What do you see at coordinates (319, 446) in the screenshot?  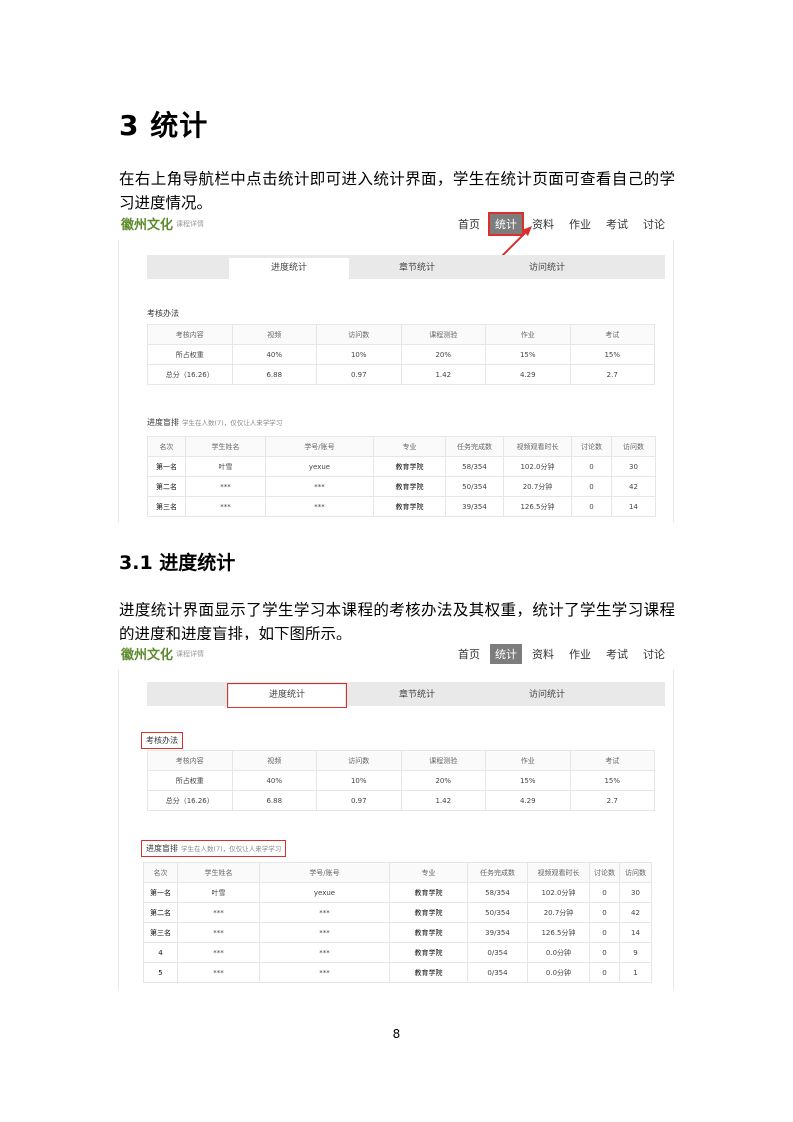 I see `table-header: 学号/账号` at bounding box center [319, 446].